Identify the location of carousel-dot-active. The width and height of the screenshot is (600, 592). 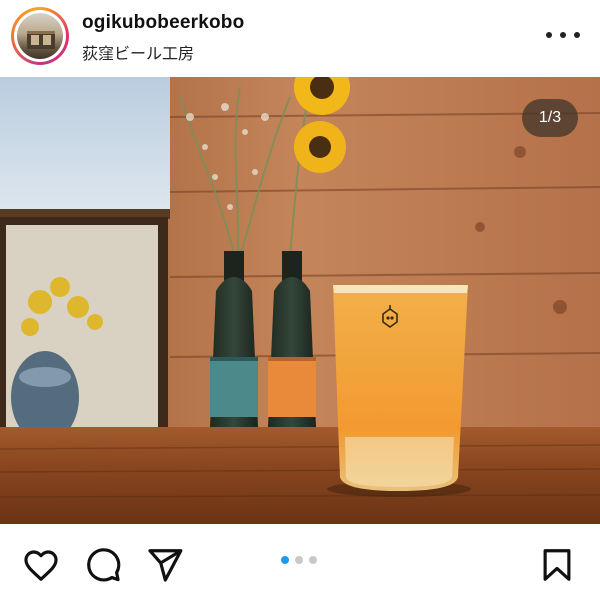
(285, 560).